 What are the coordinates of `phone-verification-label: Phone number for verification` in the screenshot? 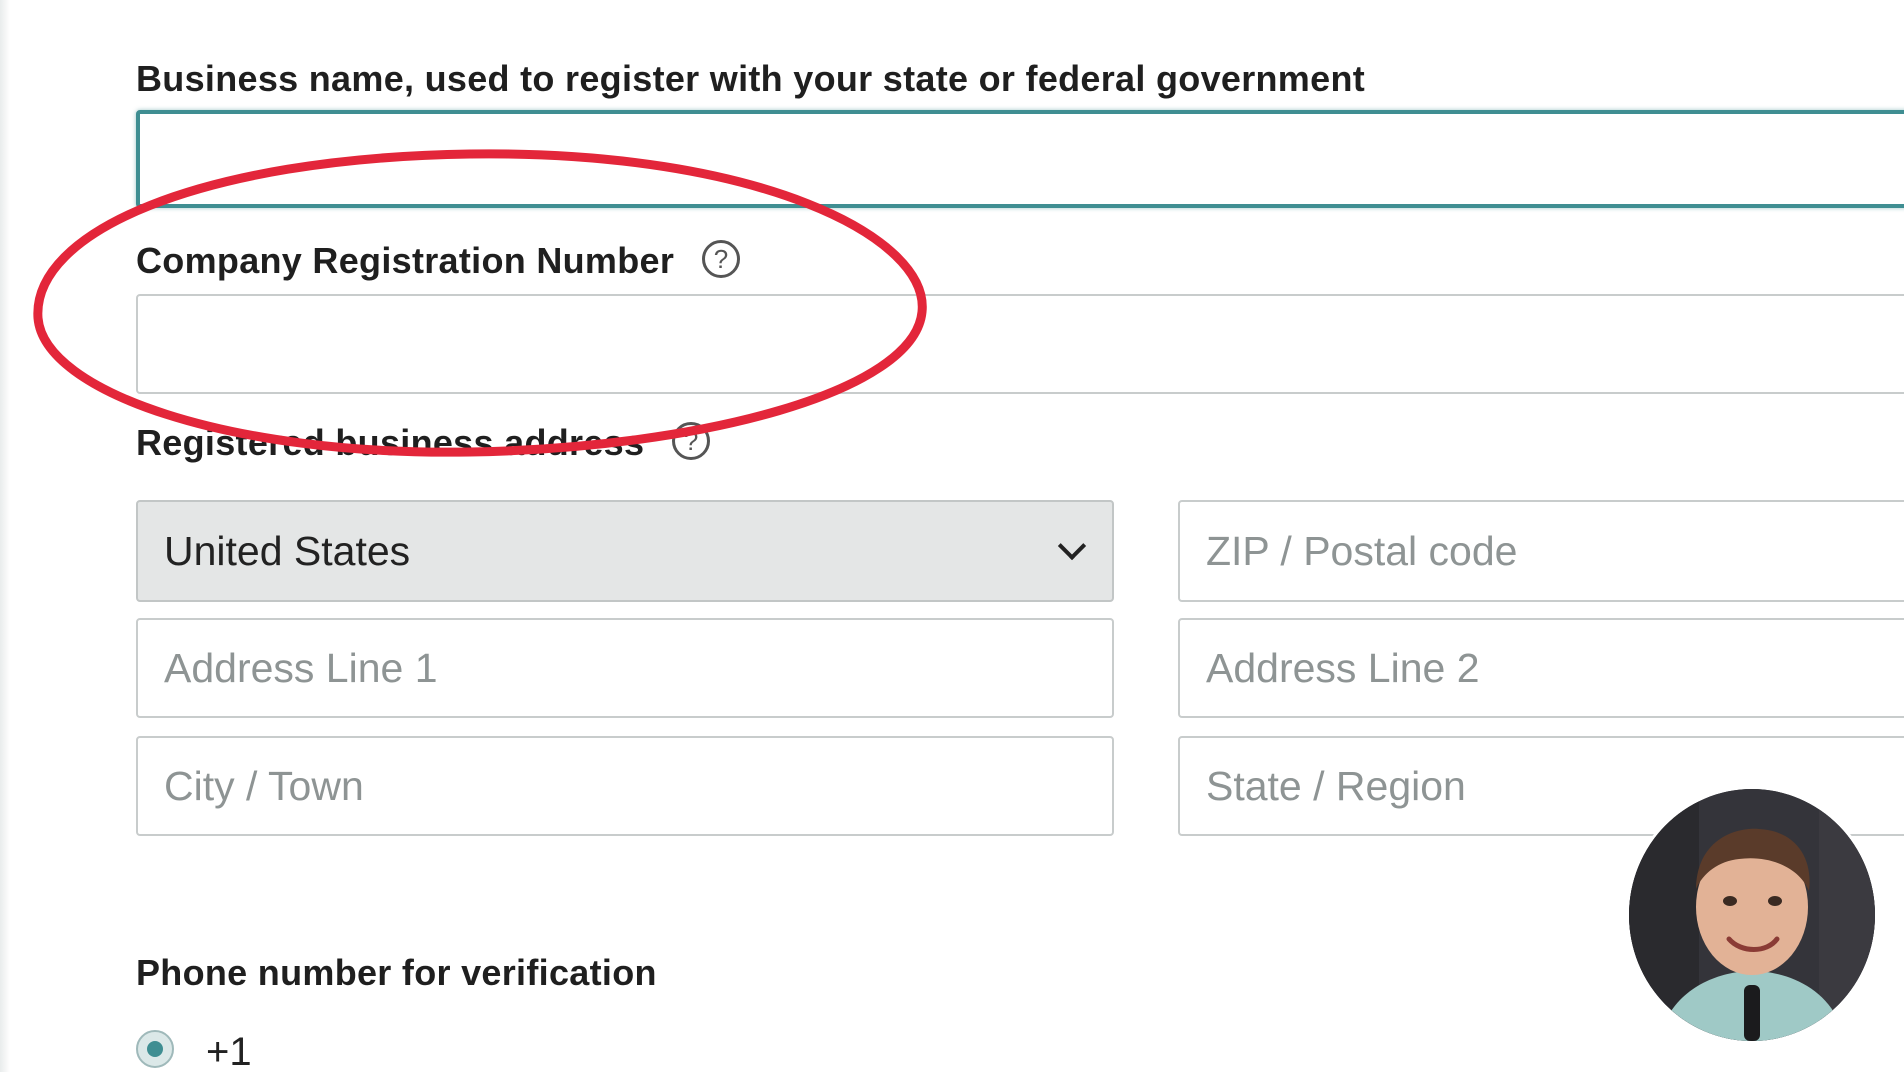 It's located at (396, 972).